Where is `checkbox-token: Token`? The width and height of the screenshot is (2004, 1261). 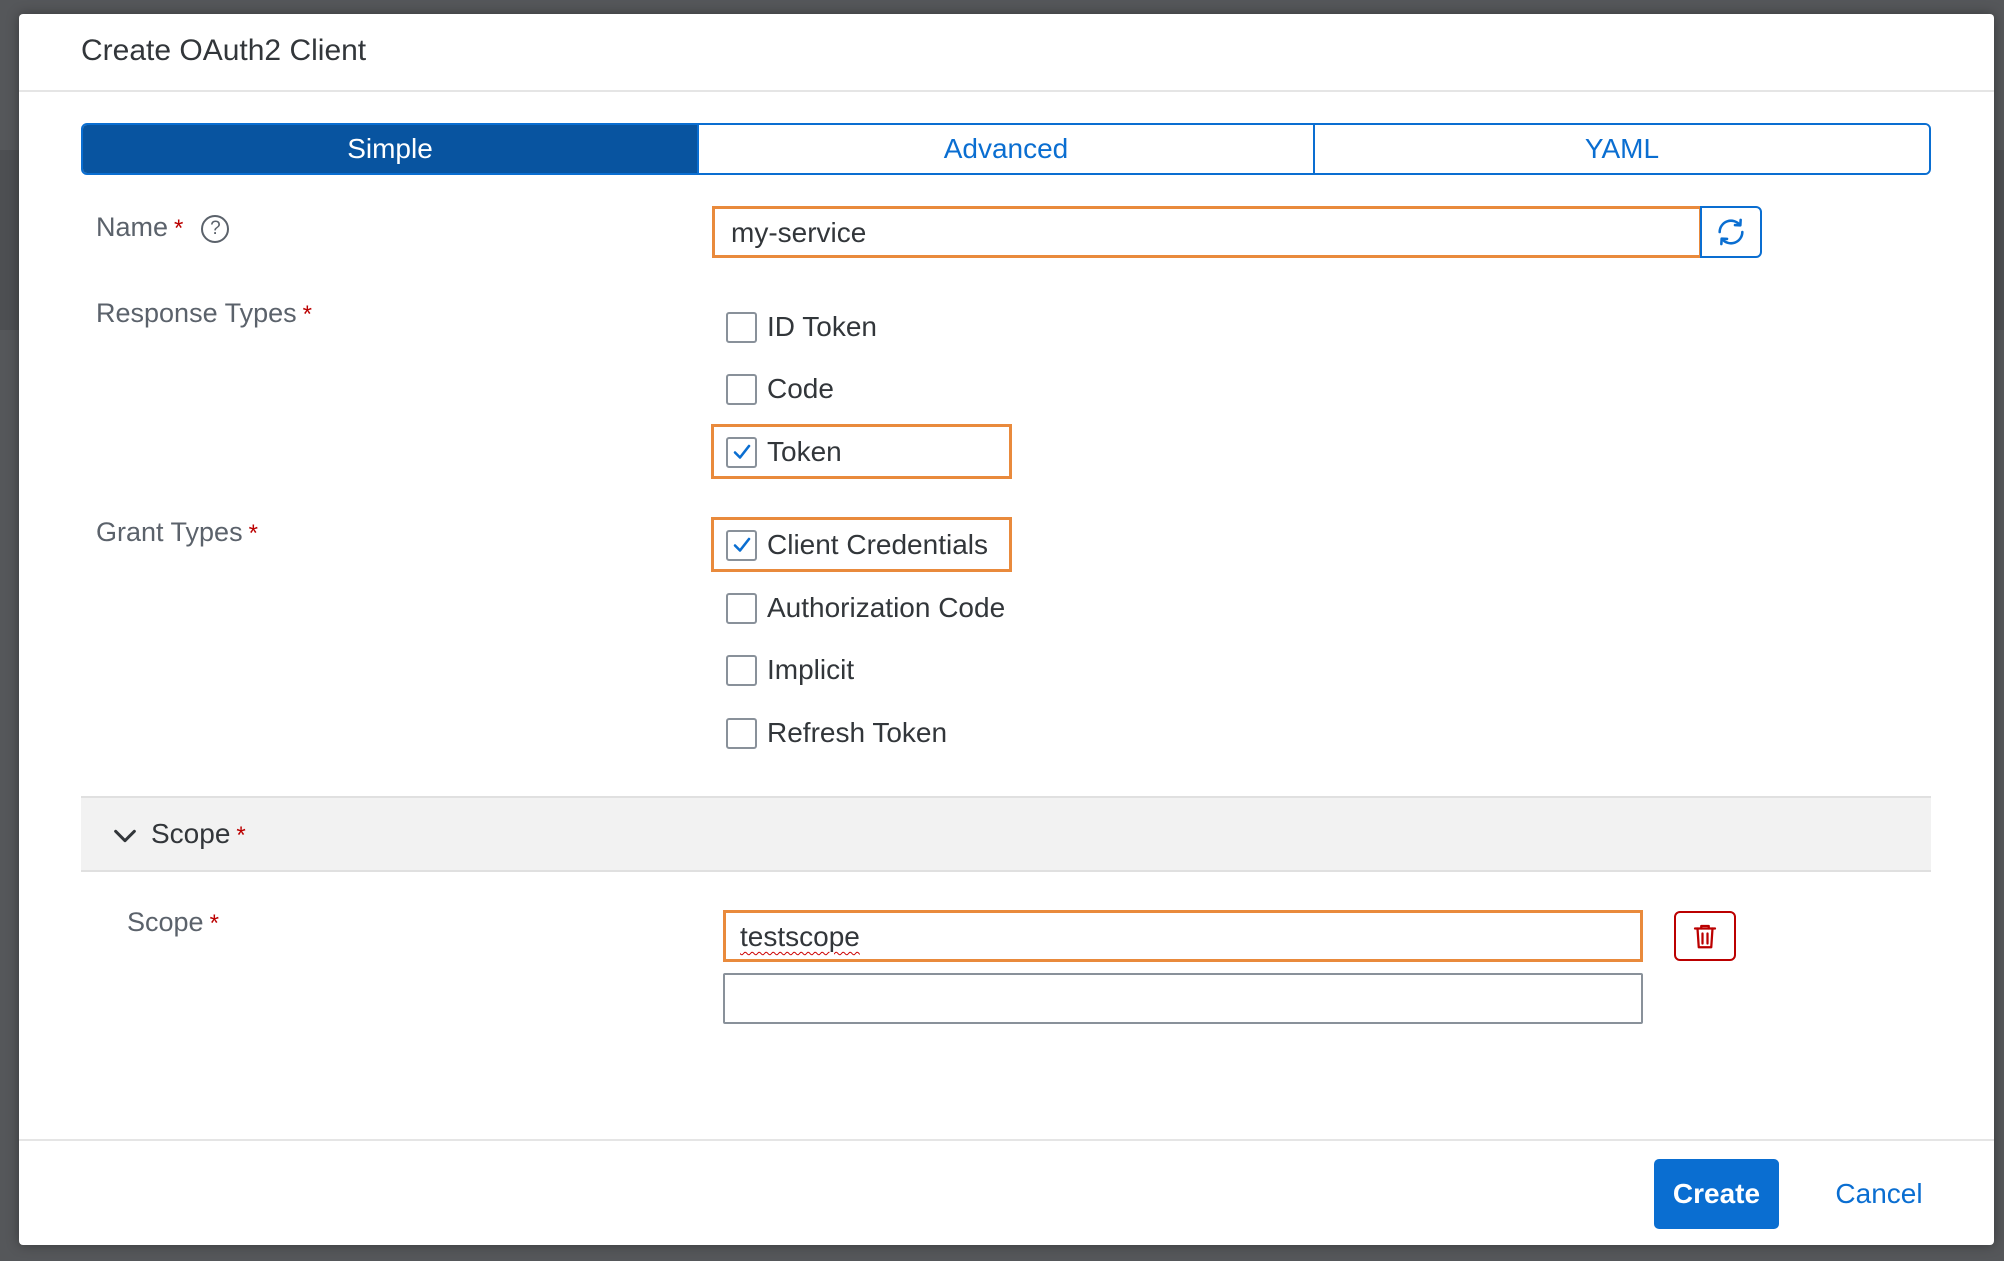
checkbox-token: Token is located at coordinates (784, 452).